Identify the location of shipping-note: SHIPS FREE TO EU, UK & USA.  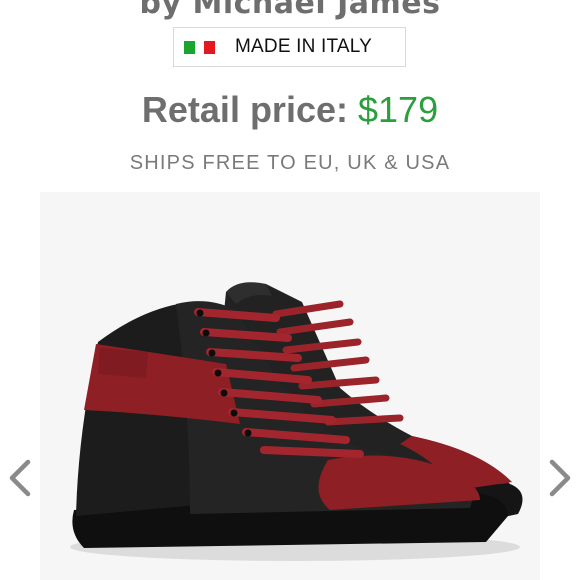
(290, 163).